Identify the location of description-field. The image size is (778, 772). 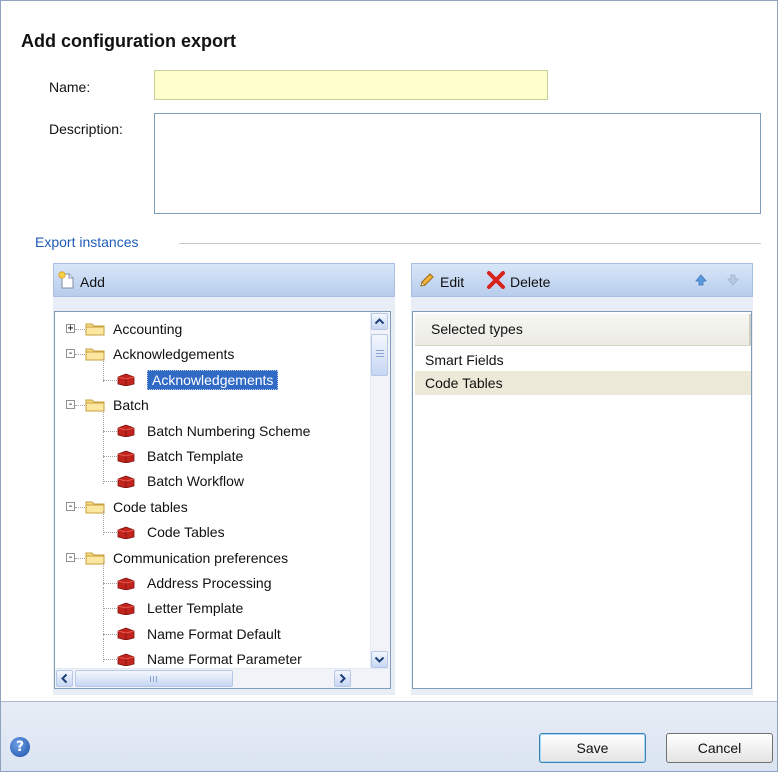
(457, 163).